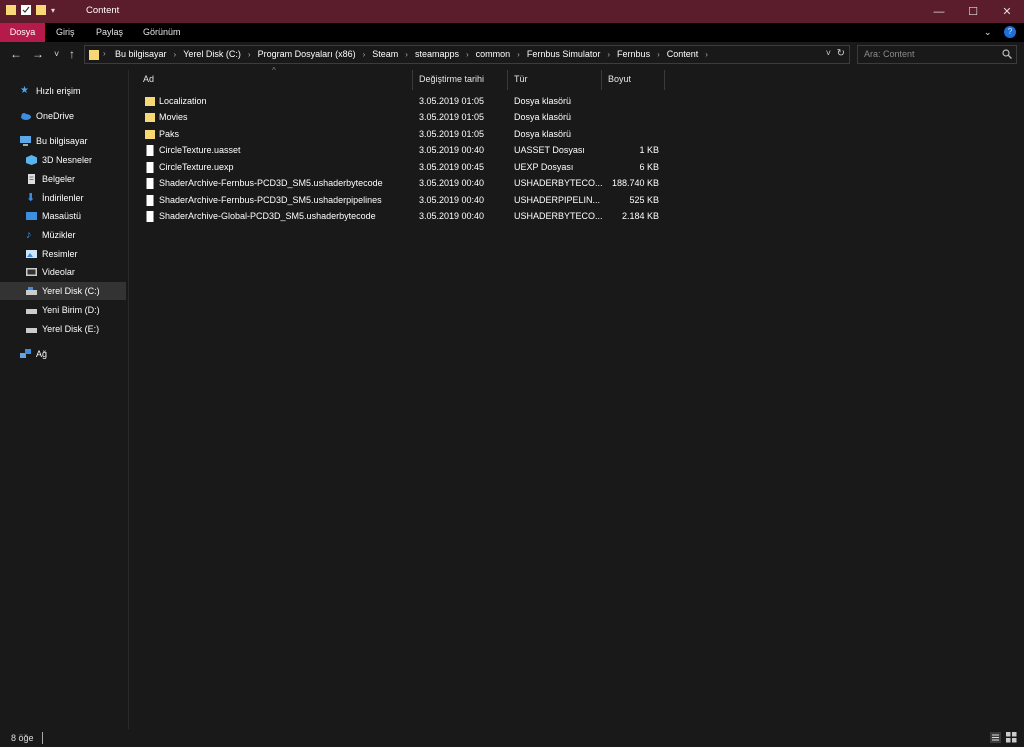  What do you see at coordinates (31, 254) in the screenshot?
I see `pictures-icon` at bounding box center [31, 254].